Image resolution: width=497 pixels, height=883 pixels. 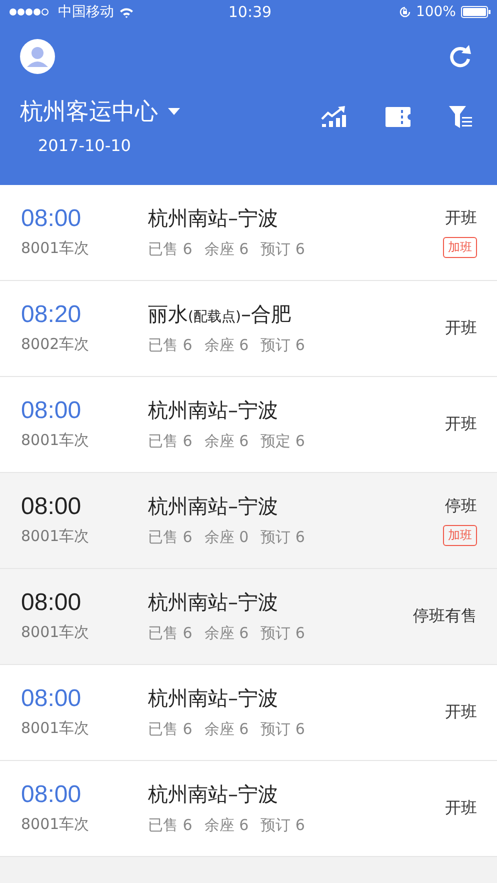 I want to click on battery-icon, so click(x=475, y=12).